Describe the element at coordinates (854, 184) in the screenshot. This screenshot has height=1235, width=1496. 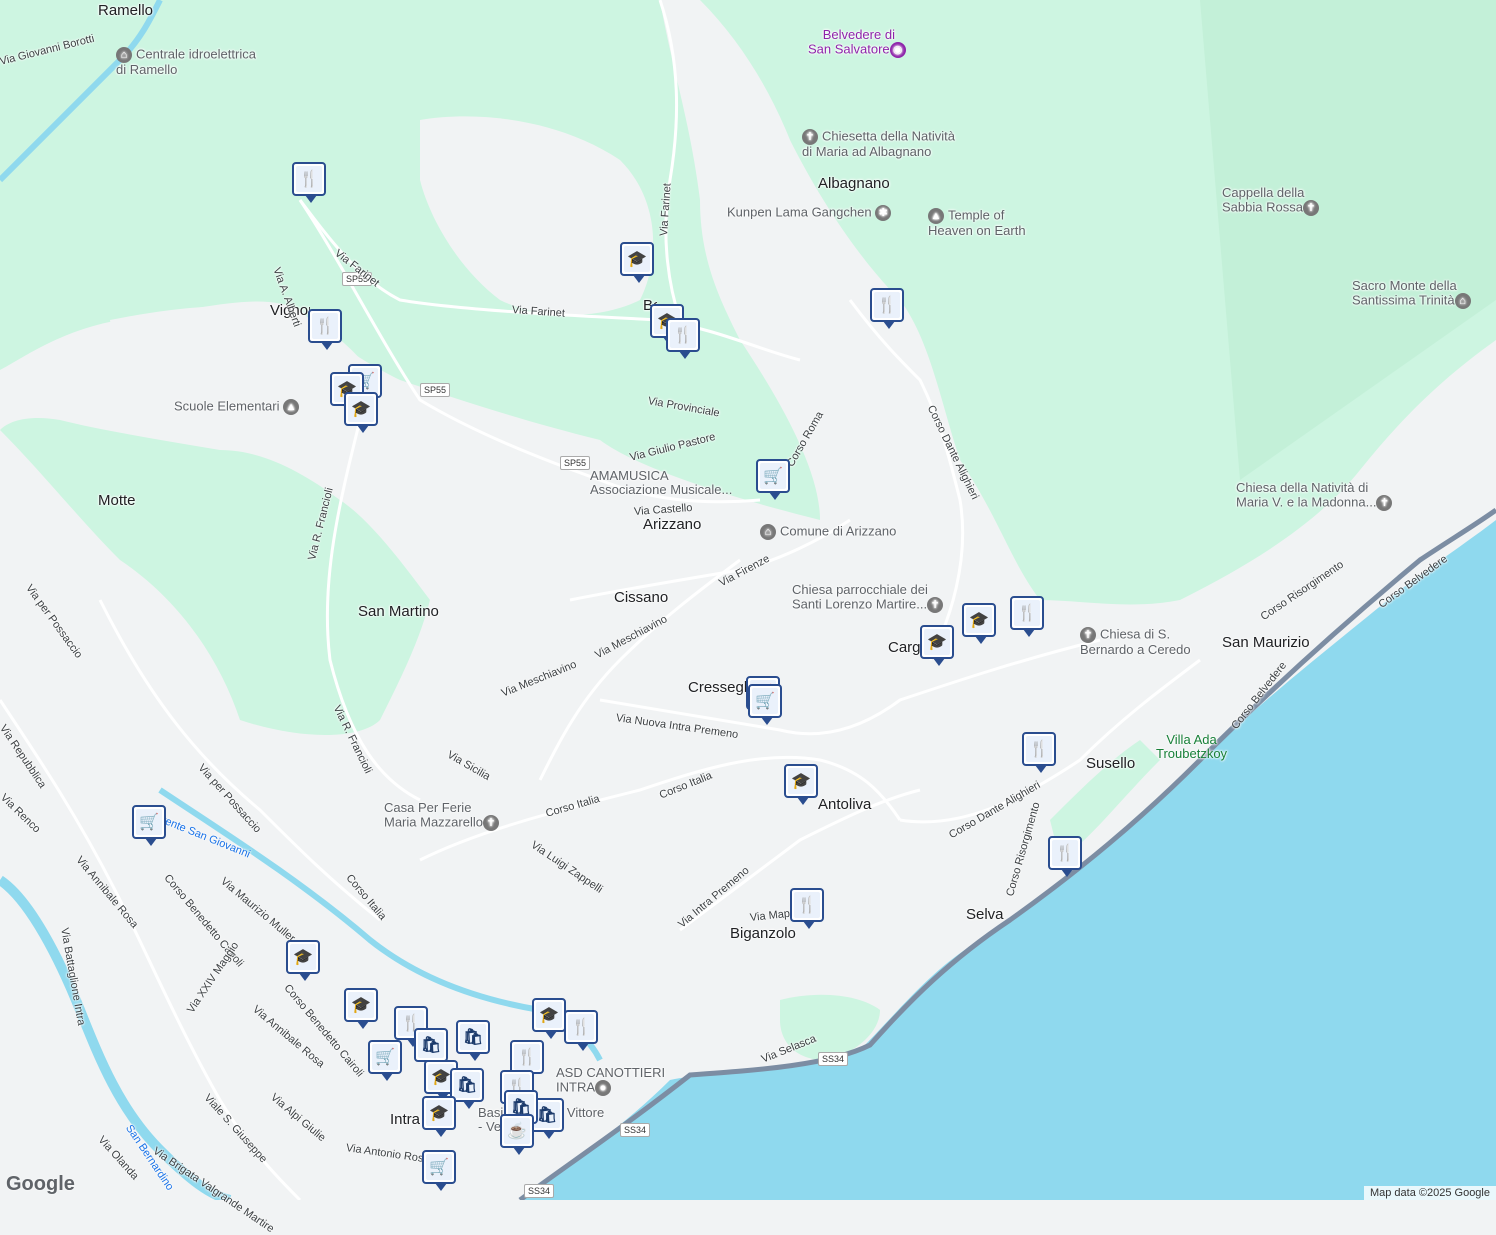
I see `town-label: Albagnano` at that location.